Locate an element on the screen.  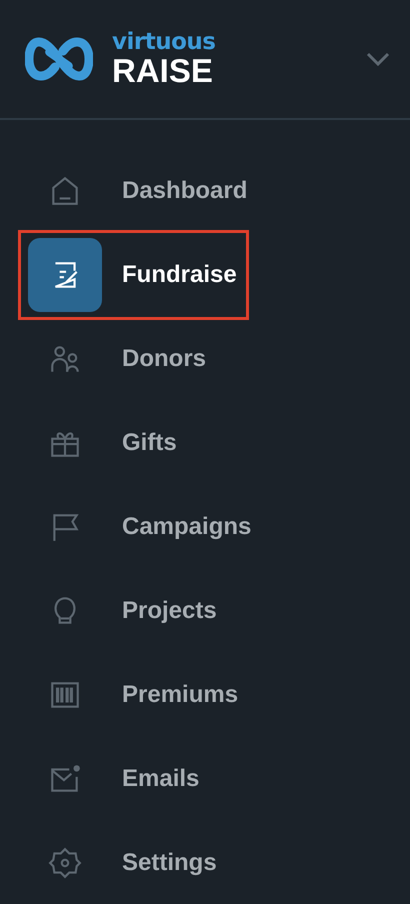
nav-item: Fundraise is located at coordinates (133, 275).